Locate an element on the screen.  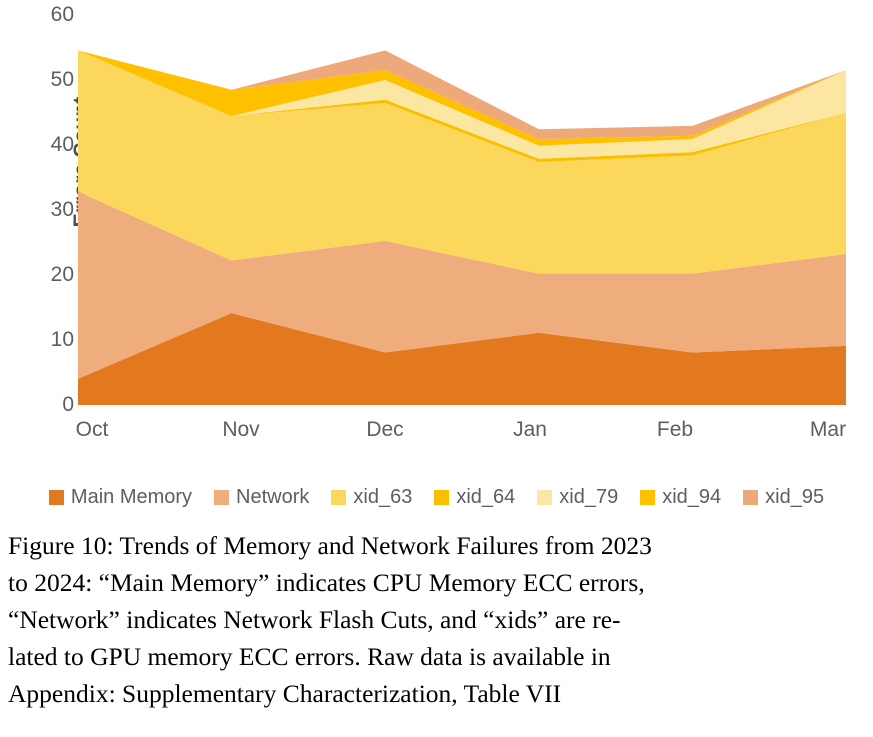
y-tick-60: 60 is located at coordinates (62, 14).